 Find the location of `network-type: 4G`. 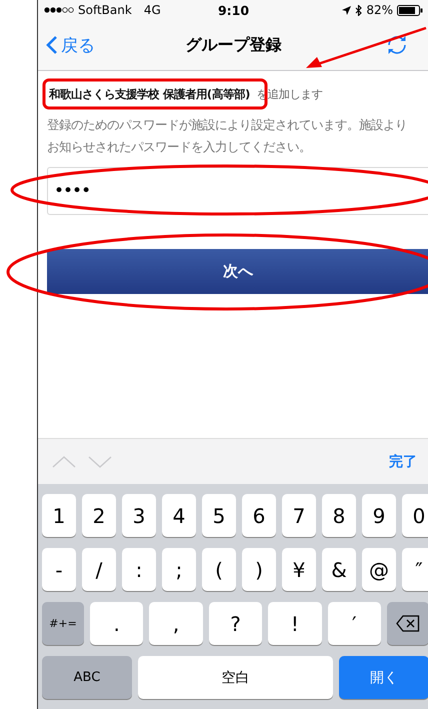

network-type: 4G is located at coordinates (152, 10).